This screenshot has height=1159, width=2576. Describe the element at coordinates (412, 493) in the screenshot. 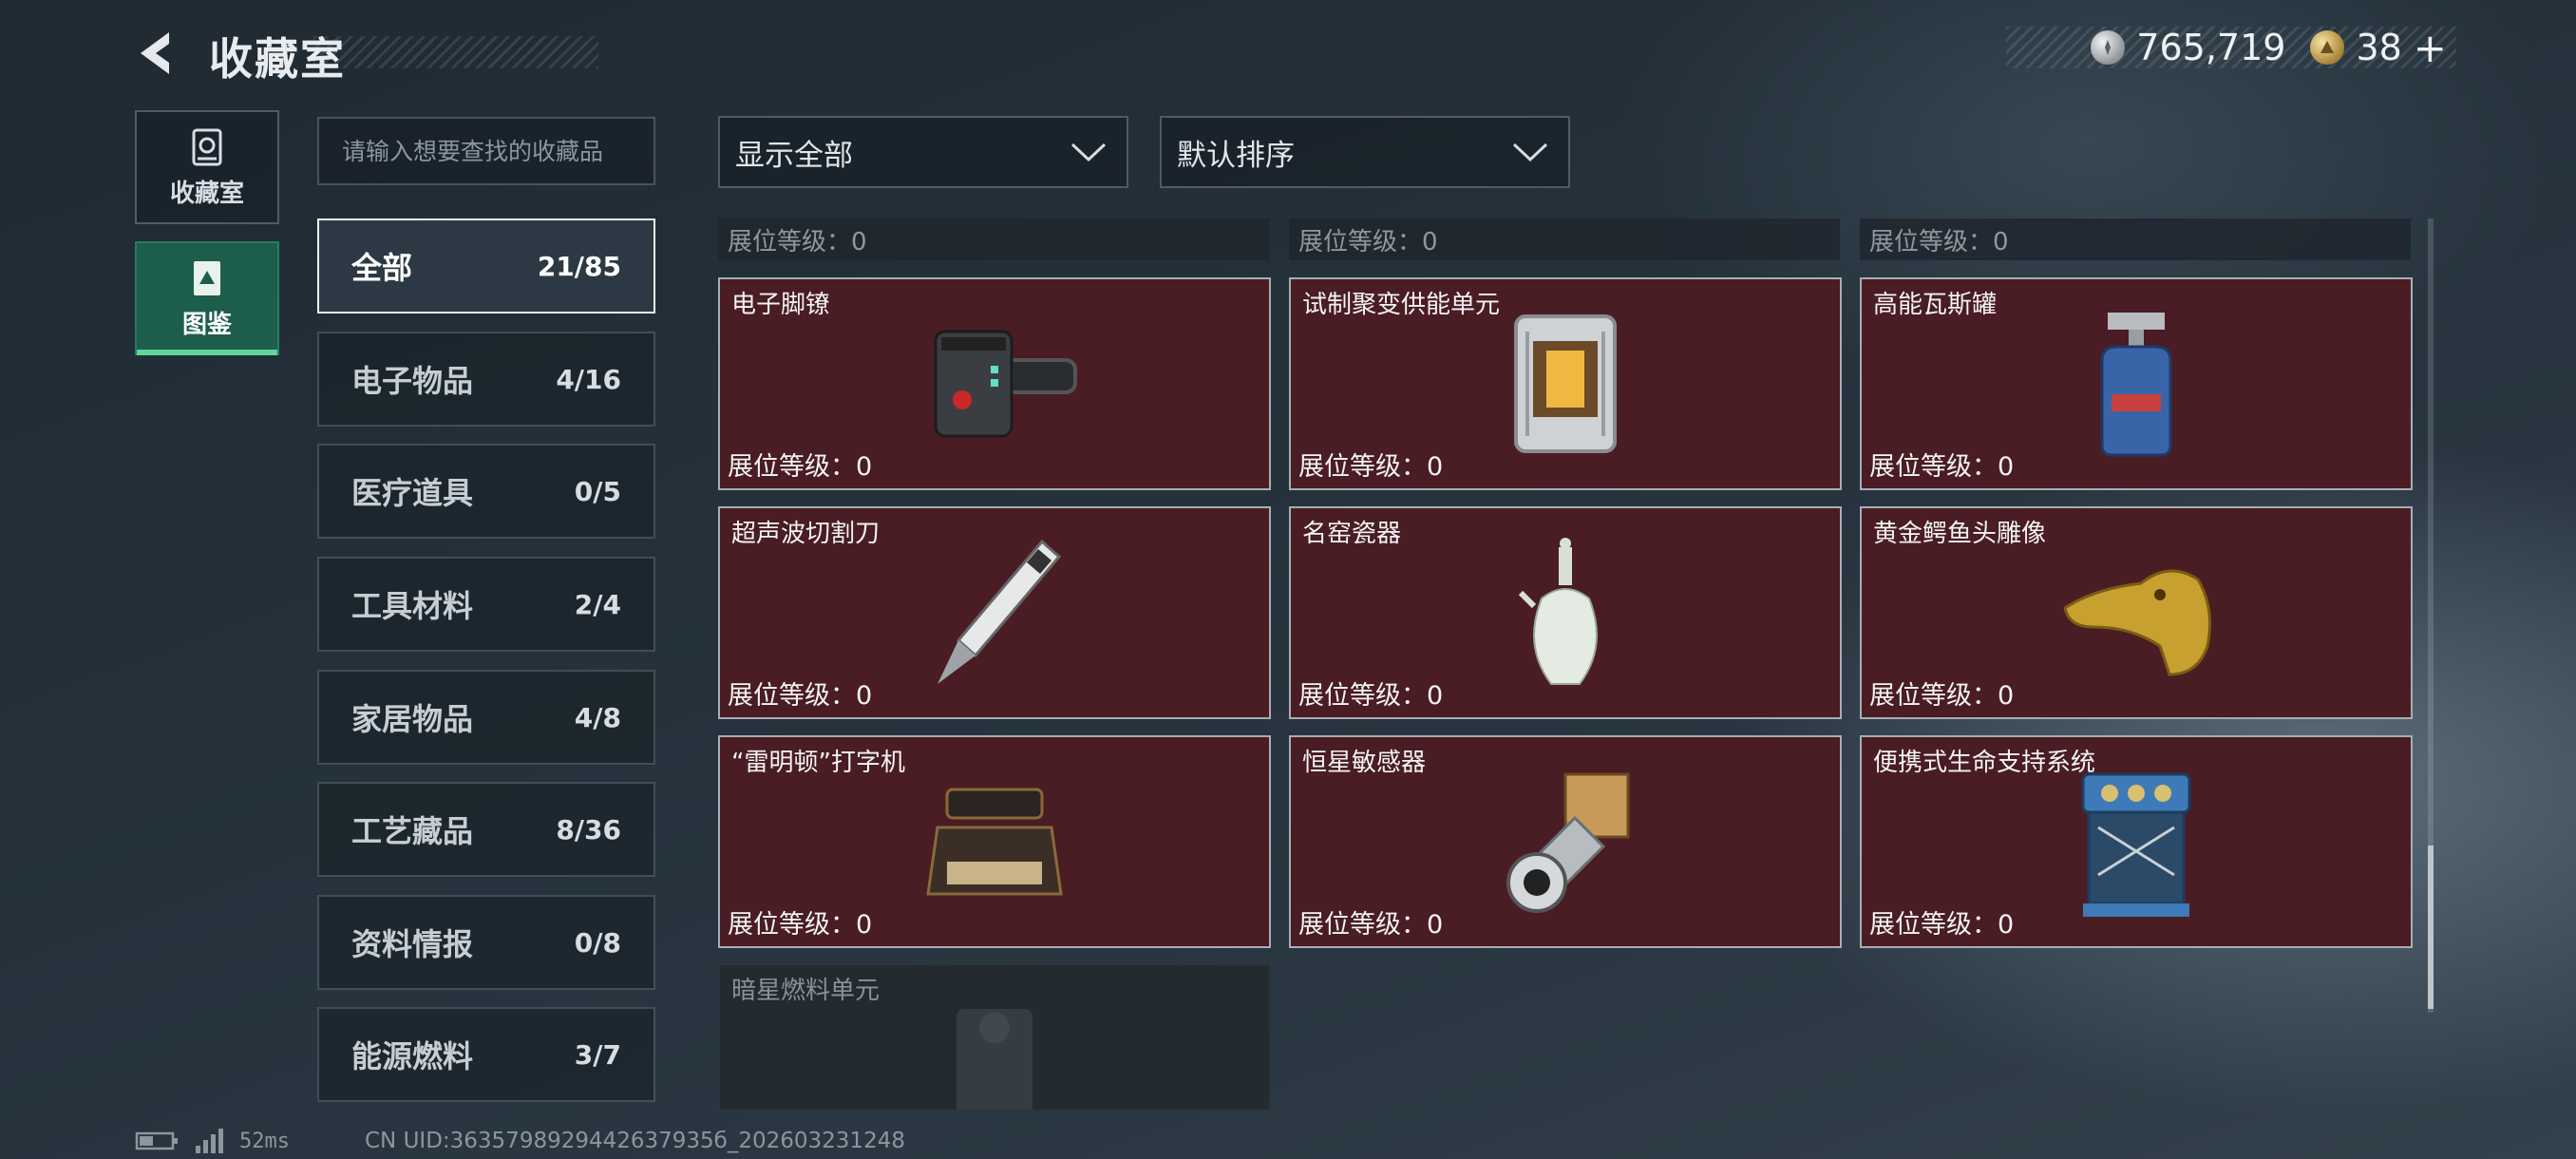

I see `category-name: 医疗道具` at that location.